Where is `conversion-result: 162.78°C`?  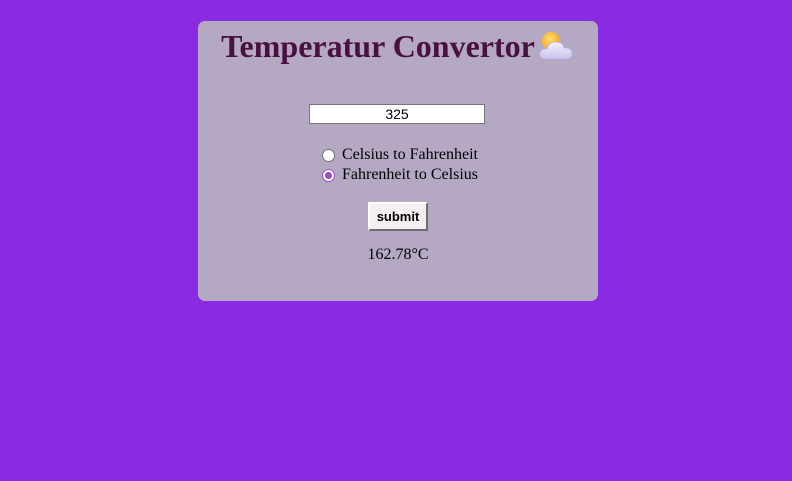
conversion-result: 162.78°C is located at coordinates (398, 254).